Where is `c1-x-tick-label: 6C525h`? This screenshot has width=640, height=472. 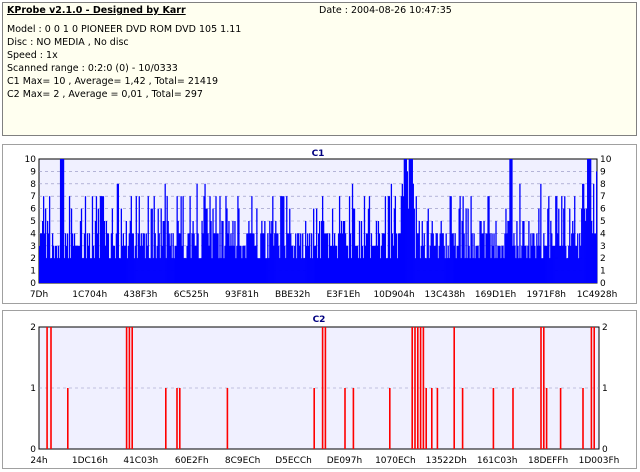
c1-x-tick-label: 6C525h is located at coordinates (191, 295).